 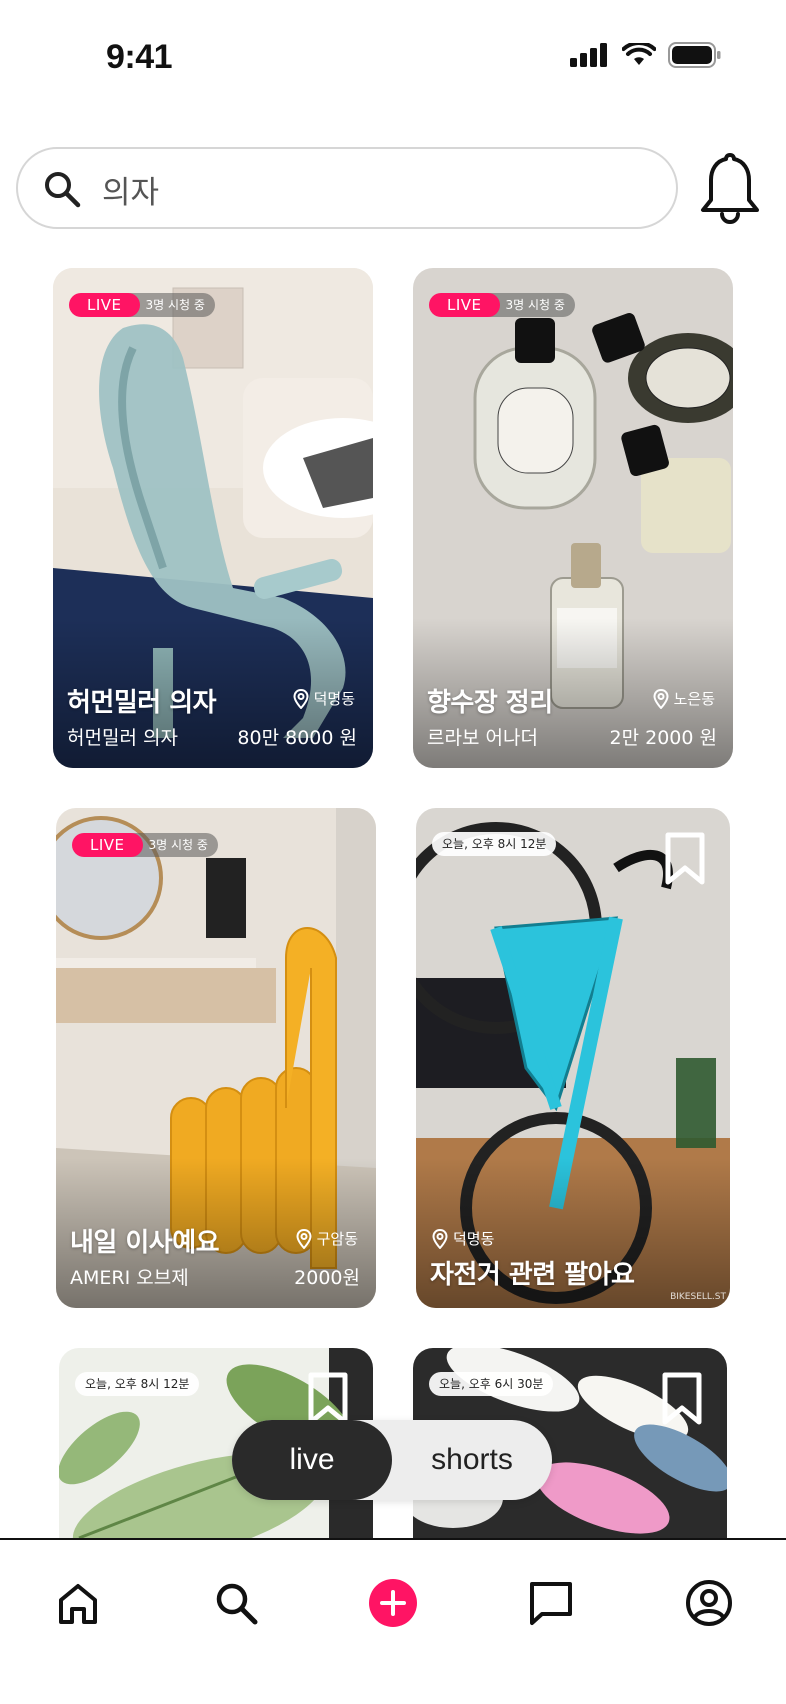 I want to click on card-seller: 허먼밀러 의자, so click(x=122, y=738).